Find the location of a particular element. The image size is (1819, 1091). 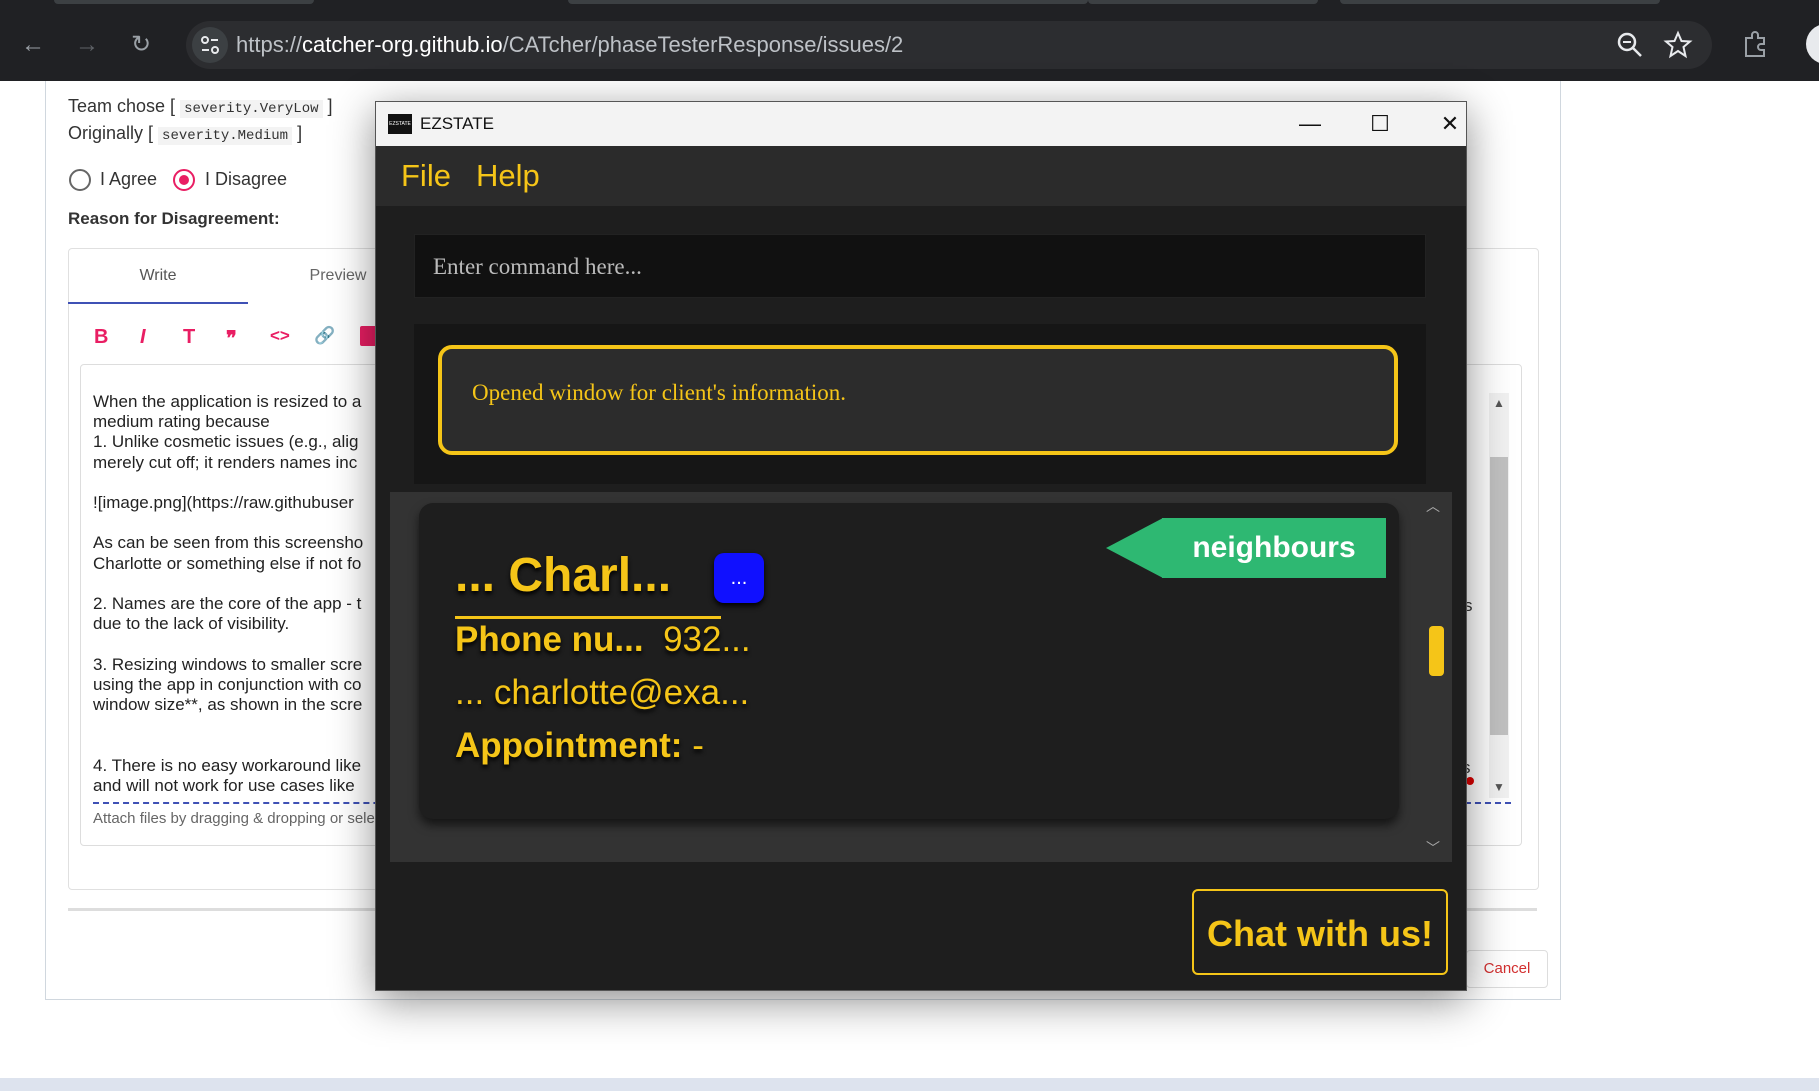

disagree-radio is located at coordinates (184, 180).